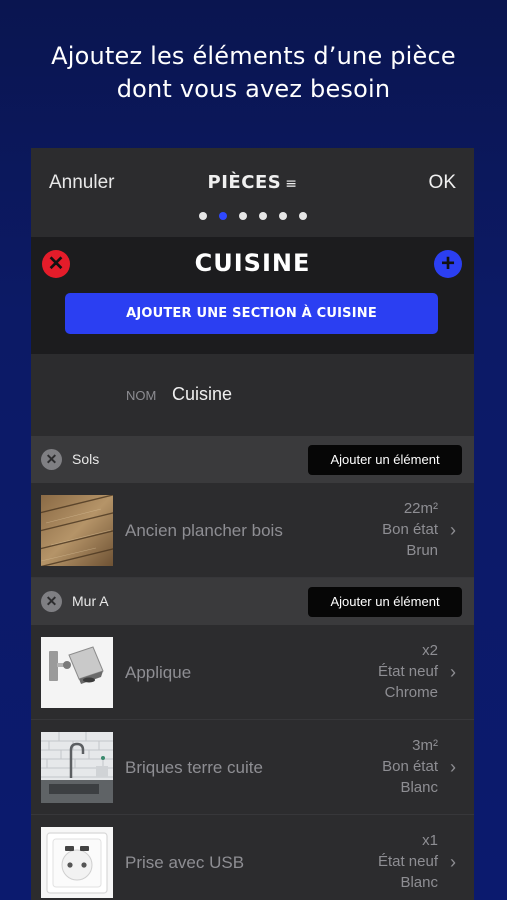  Describe the element at coordinates (253, 89) in the screenshot. I see `headline-line-2: dont vous avez besoin` at that location.